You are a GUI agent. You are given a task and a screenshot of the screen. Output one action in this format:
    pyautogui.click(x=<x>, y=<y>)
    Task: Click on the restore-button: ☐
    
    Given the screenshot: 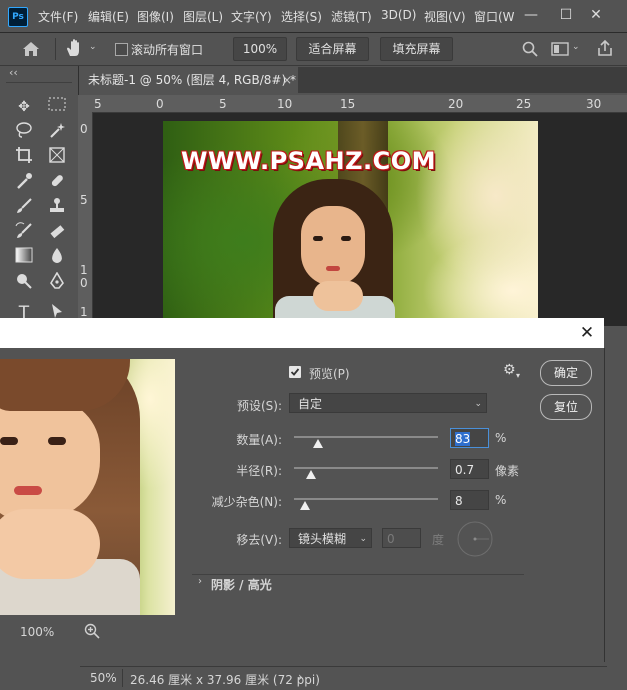 What is the action you would take?
    pyautogui.click(x=566, y=15)
    